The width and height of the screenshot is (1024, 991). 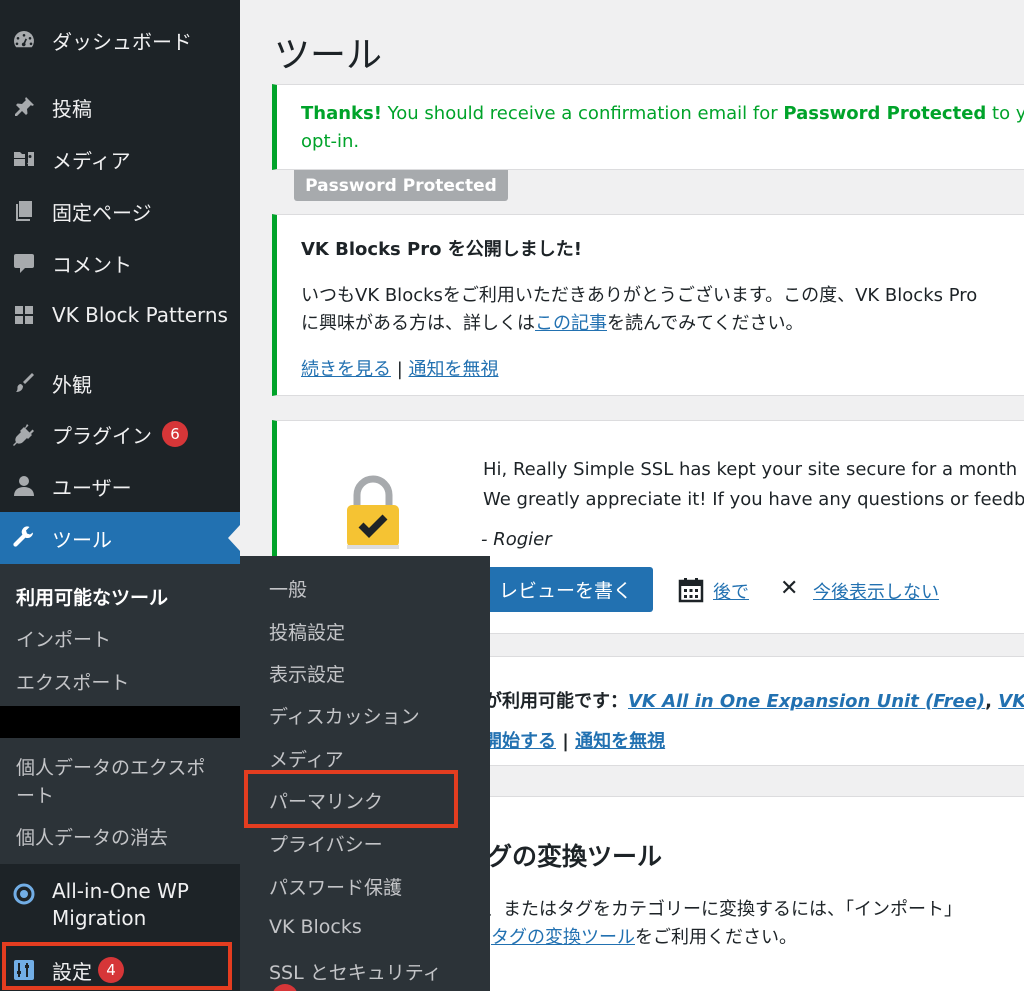 I want to click on menu-label: コメント, so click(x=92, y=264).